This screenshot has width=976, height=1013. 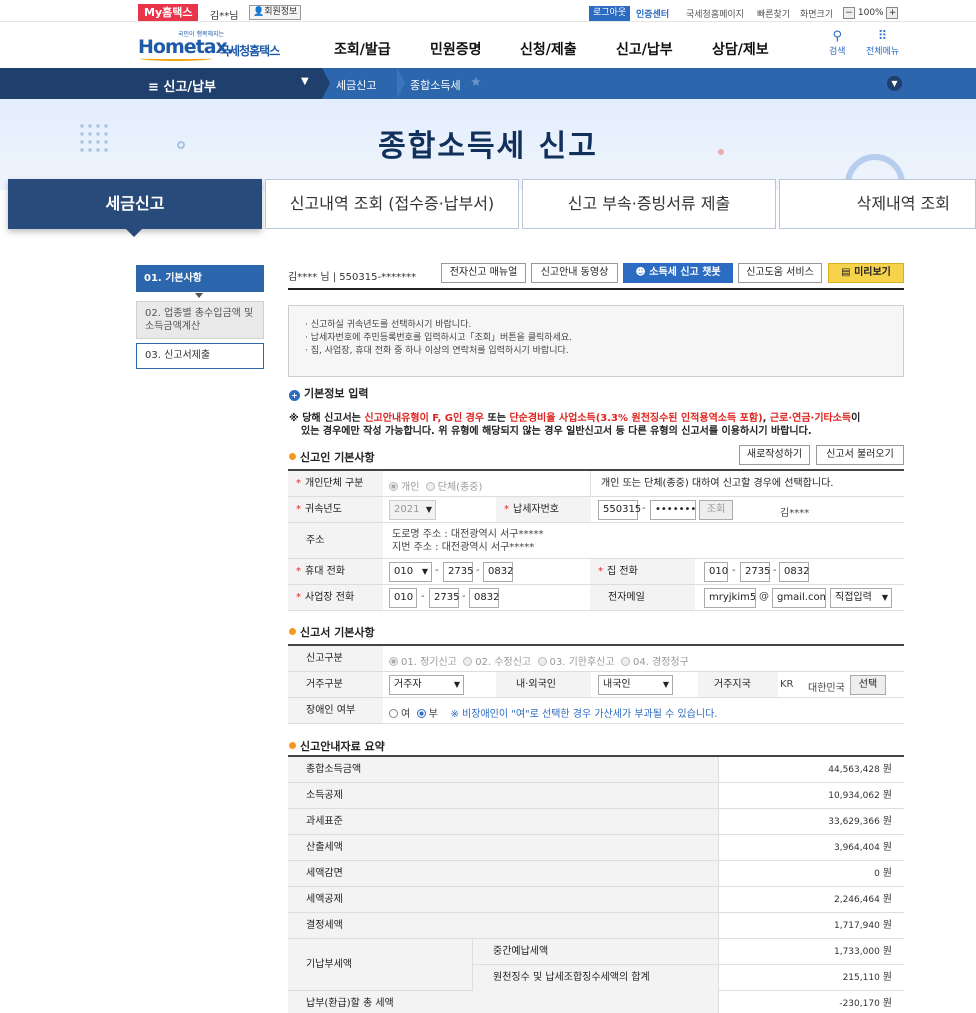 What do you see at coordinates (652, 13) in the screenshot?
I see `cert-center-link: 인증센터` at bounding box center [652, 13].